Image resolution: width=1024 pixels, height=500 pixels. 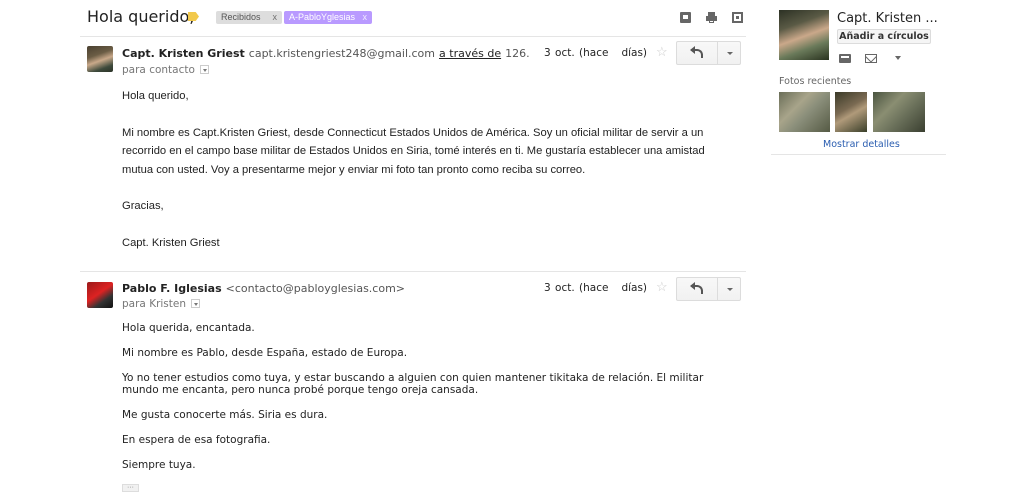 What do you see at coordinates (737, 17) in the screenshot?
I see `new-window-icon` at bounding box center [737, 17].